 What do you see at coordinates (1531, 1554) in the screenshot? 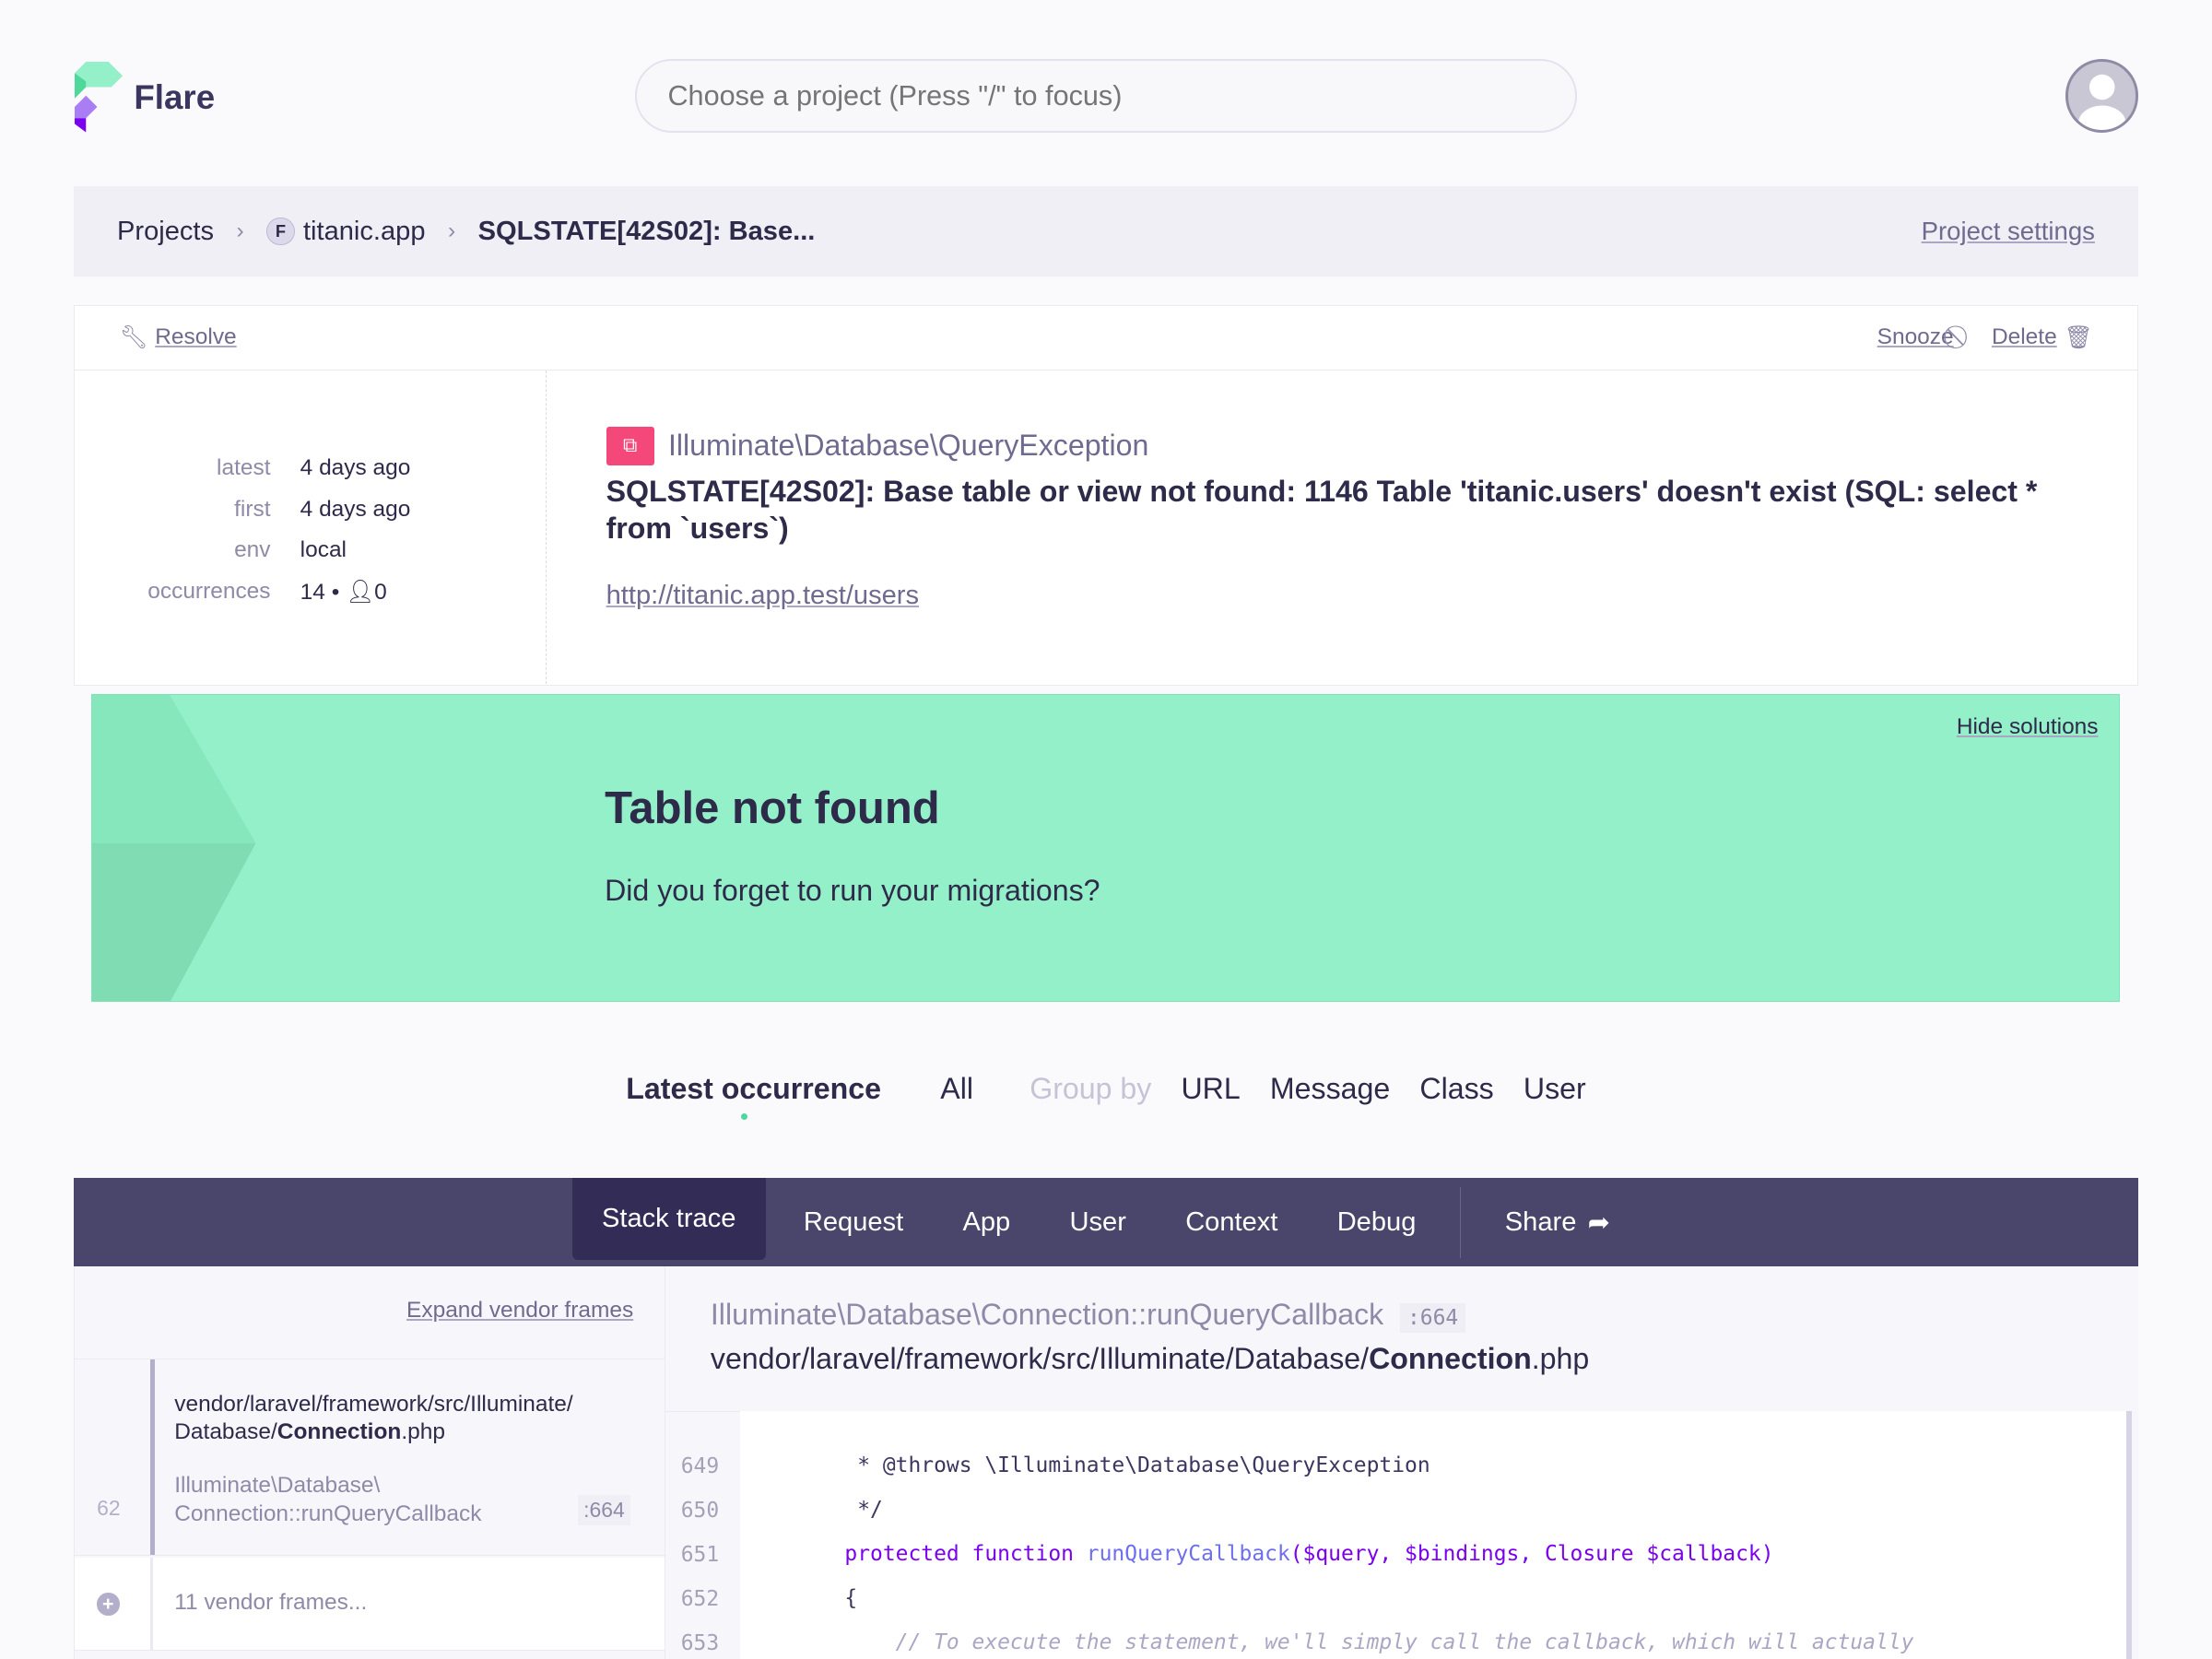
I see `code-params: ($query, $bindings, Closure $callback)` at bounding box center [1531, 1554].